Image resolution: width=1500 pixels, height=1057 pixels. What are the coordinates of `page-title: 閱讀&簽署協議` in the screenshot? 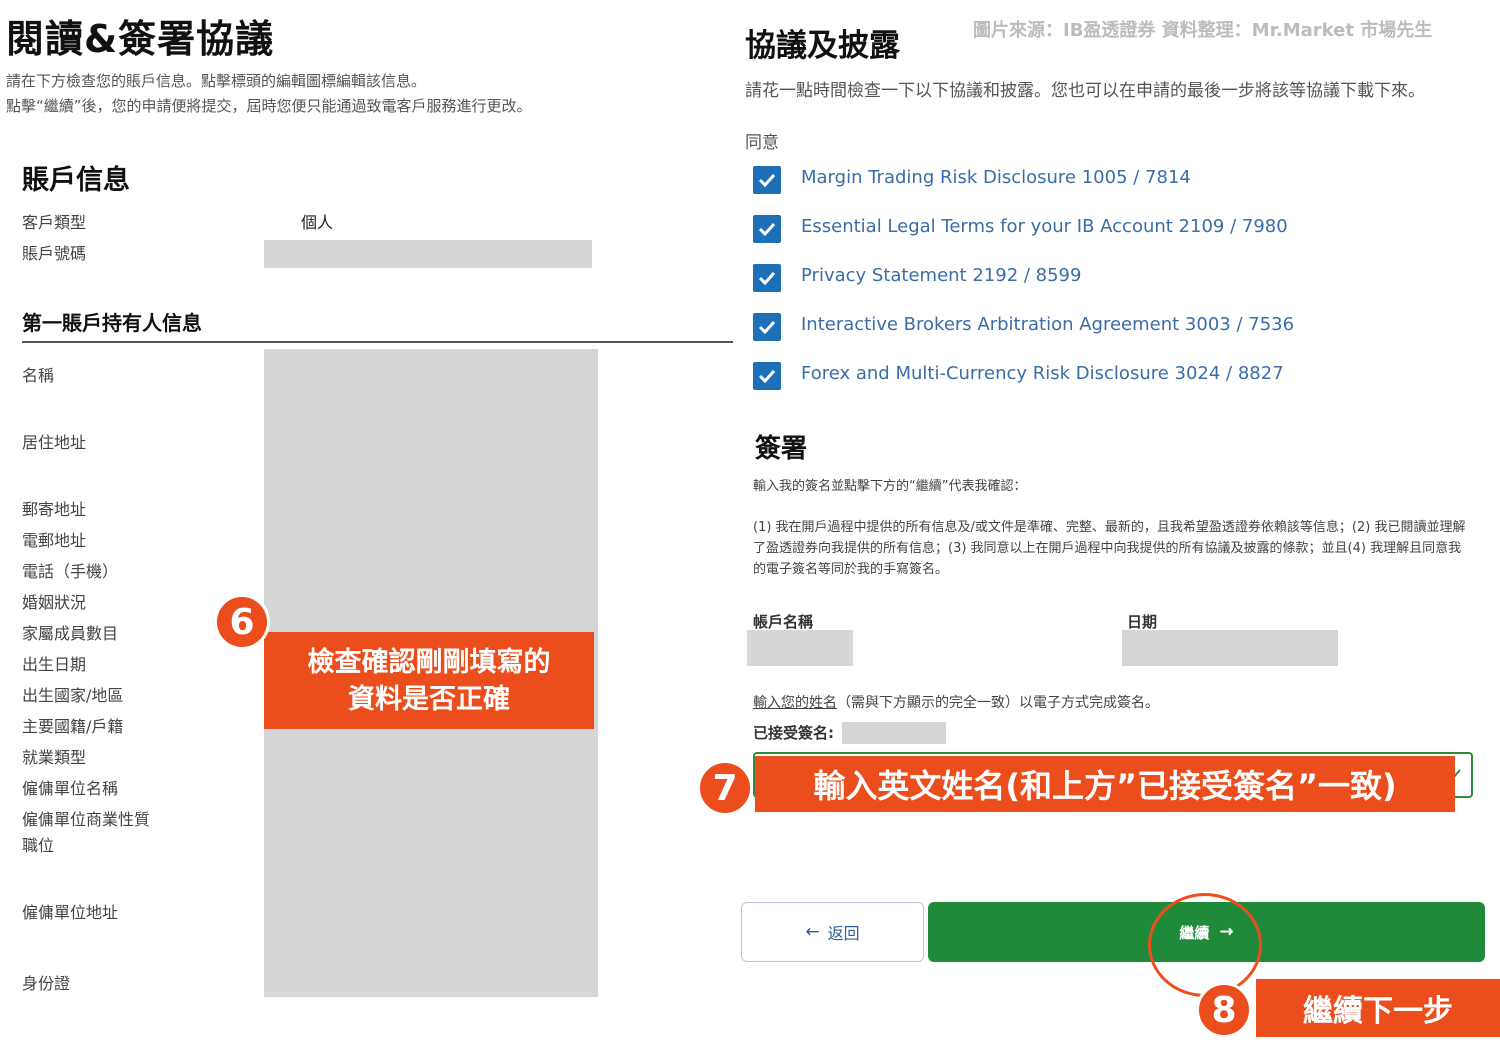 It's located at (140, 39).